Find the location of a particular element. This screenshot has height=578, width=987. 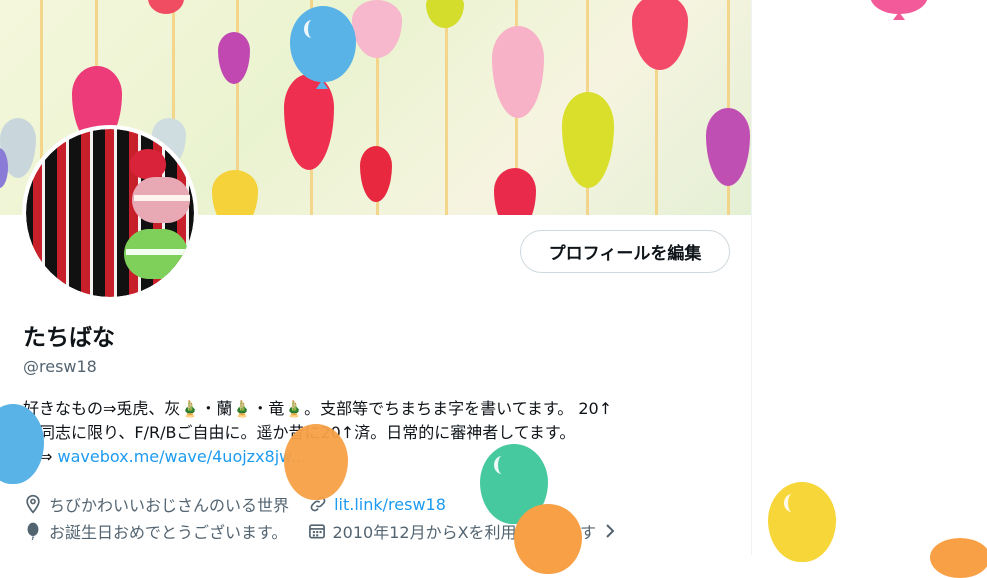

profile-avatar is located at coordinates (110, 213).